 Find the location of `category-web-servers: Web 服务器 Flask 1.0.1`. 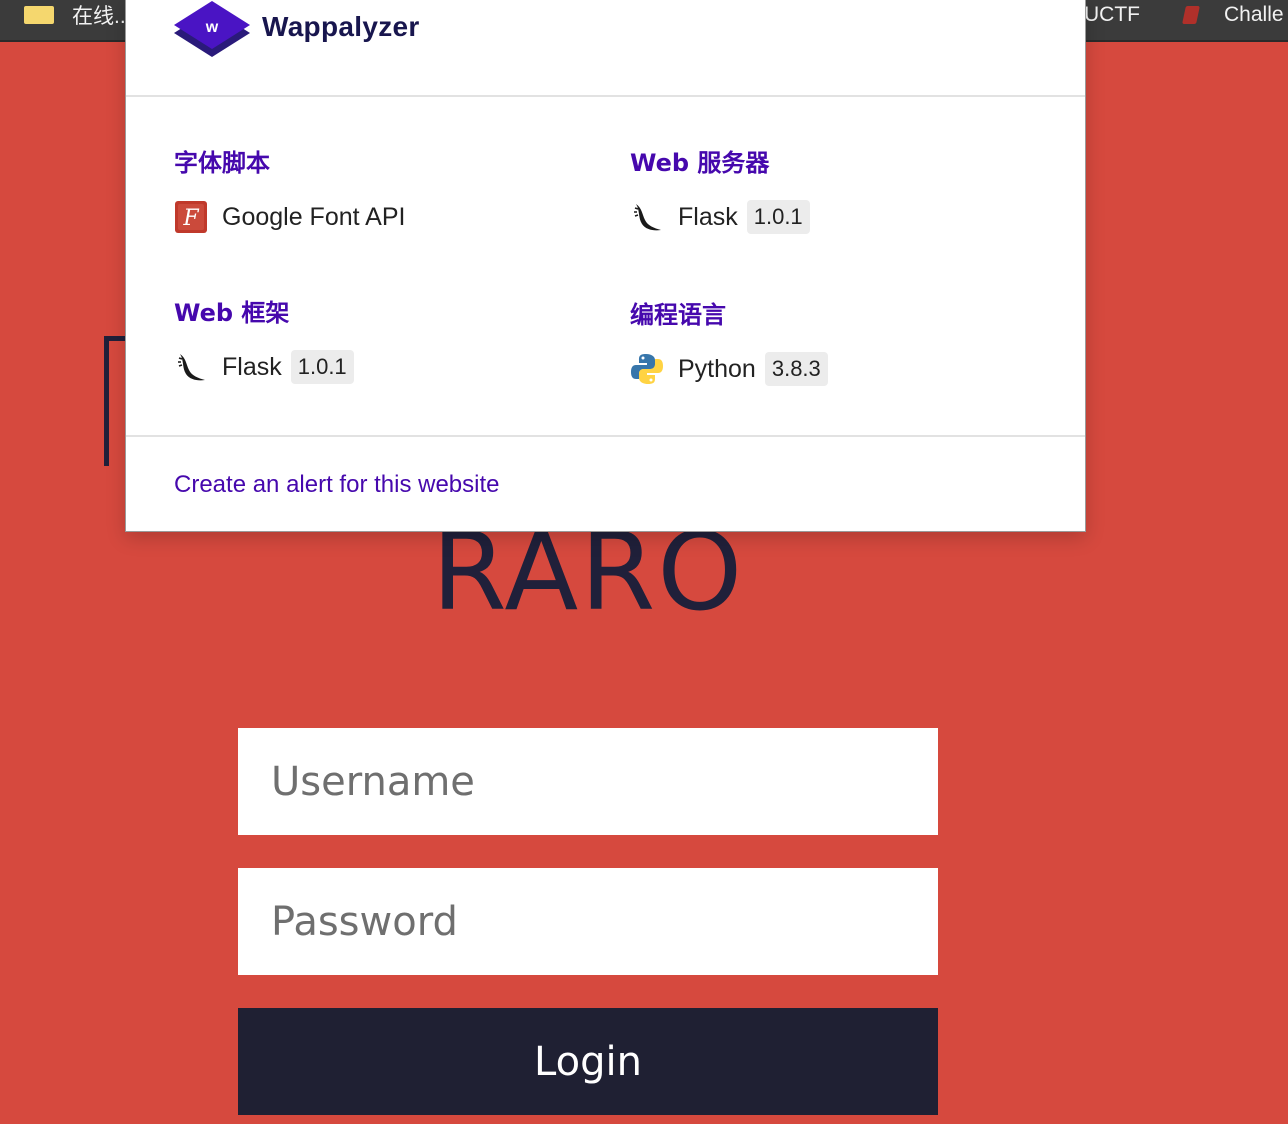

category-web-servers: Web 服务器 Flask 1.0.1 is located at coordinates (720, 189).